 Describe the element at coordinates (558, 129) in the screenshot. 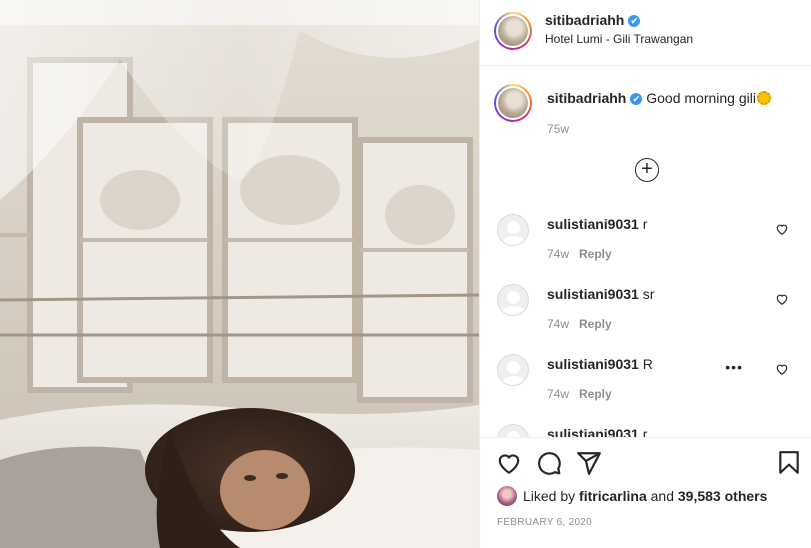

I see `caption-timestamp: 75w` at that location.